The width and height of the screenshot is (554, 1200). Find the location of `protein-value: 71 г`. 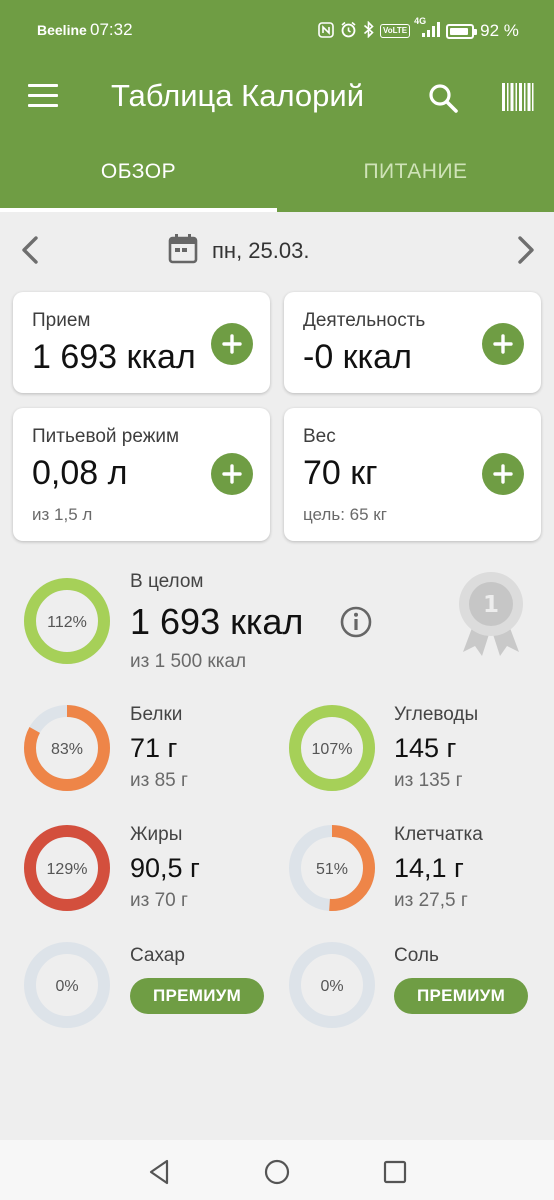

protein-value: 71 г is located at coordinates (154, 748).